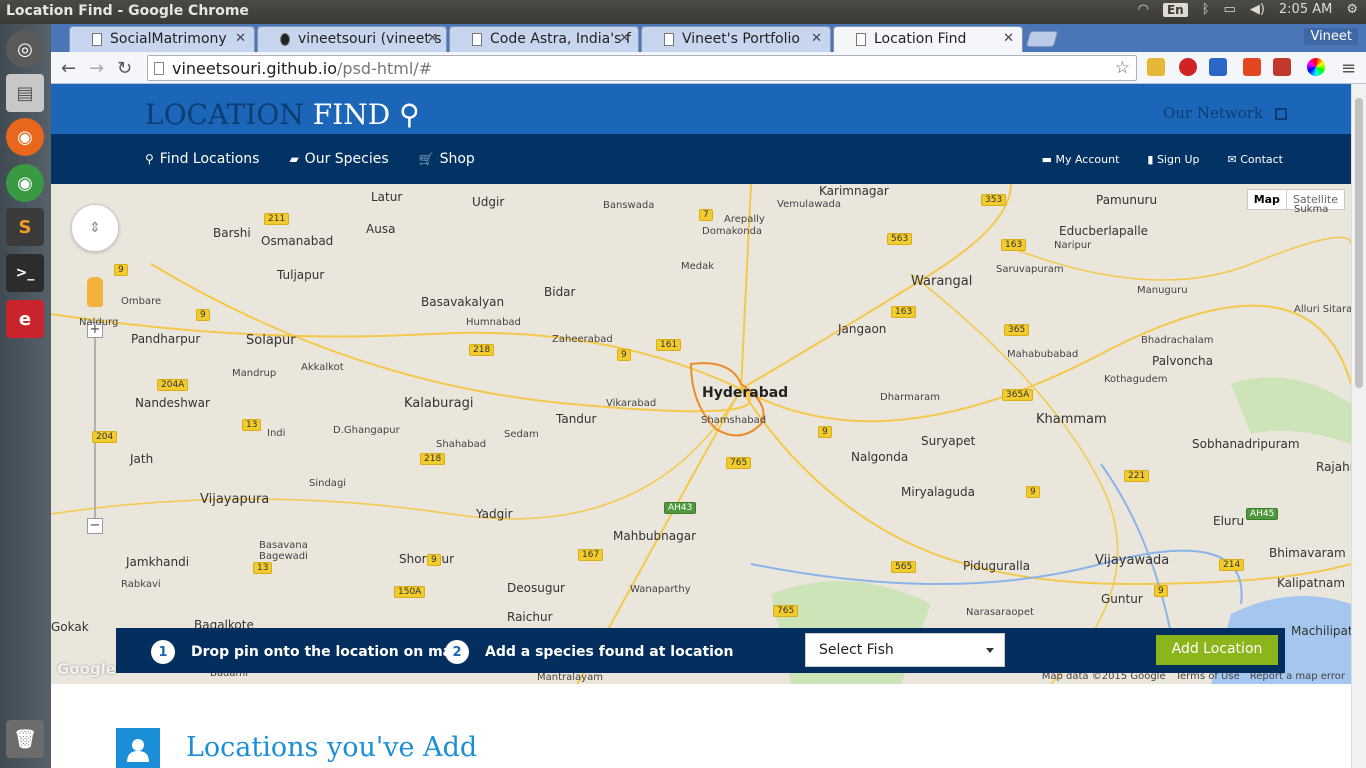 Image resolution: width=1366 pixels, height=768 pixels. Describe the element at coordinates (276, 433) in the screenshot. I see `map-label: Indi` at that location.